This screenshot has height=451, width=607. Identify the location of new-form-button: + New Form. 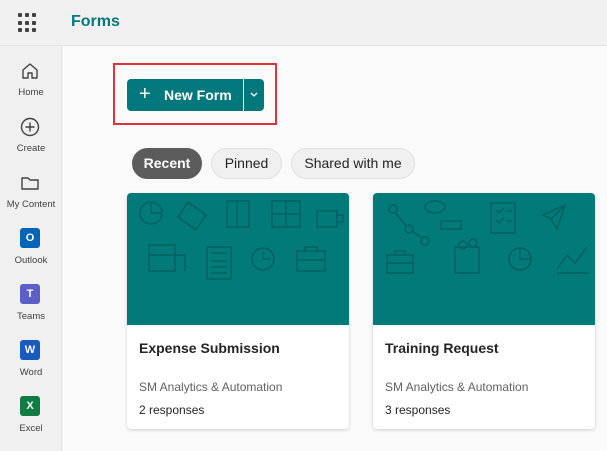
(185, 95).